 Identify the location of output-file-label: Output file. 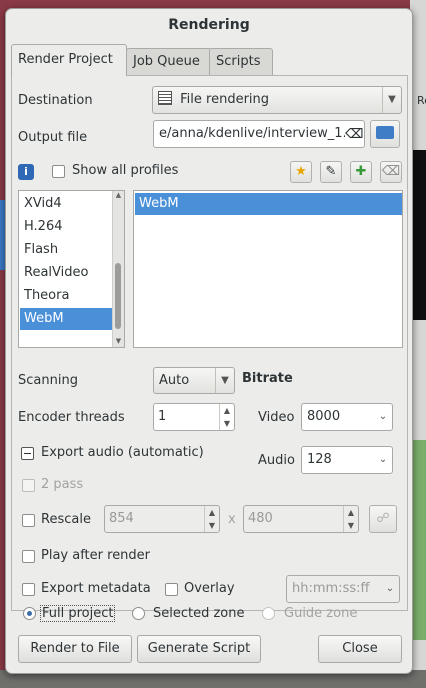
(53, 137).